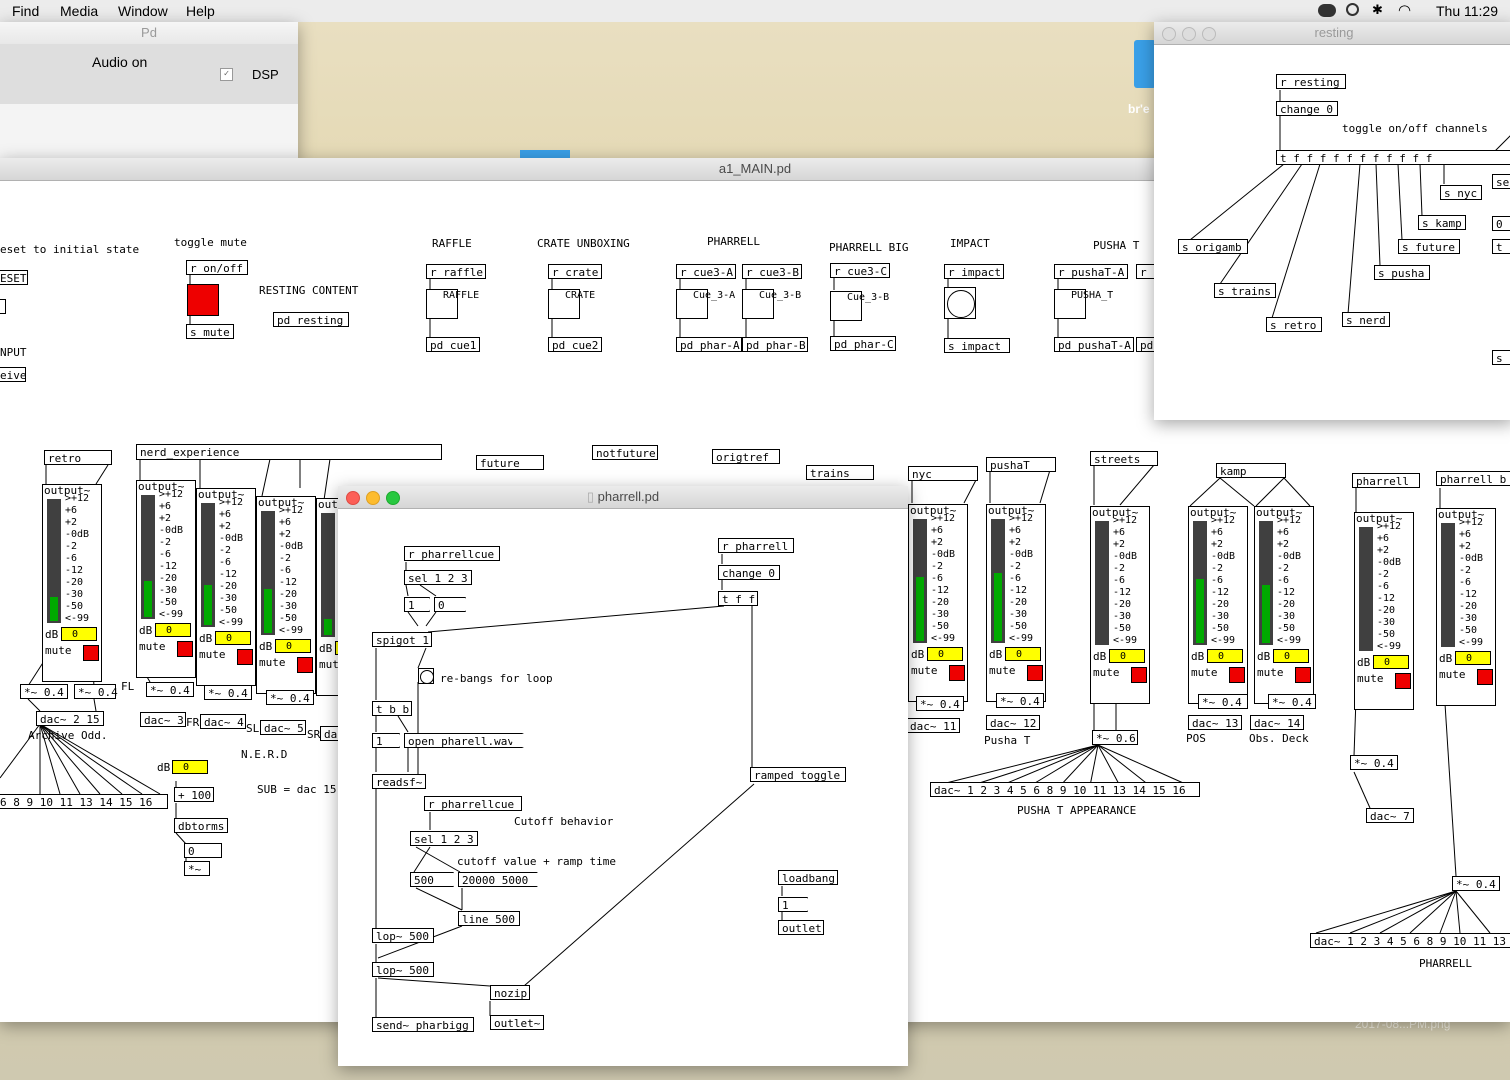 The width and height of the screenshot is (1510, 1080). Describe the element at coordinates (1145, 64) in the screenshot. I see `folder-icon` at that location.